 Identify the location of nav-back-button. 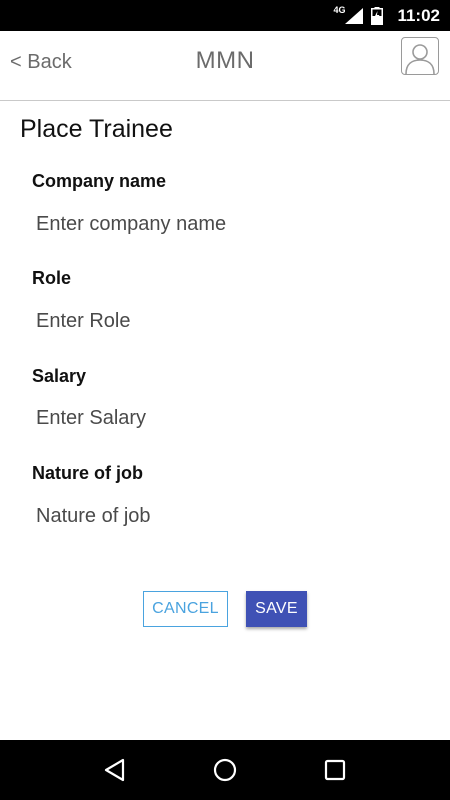
(115, 770).